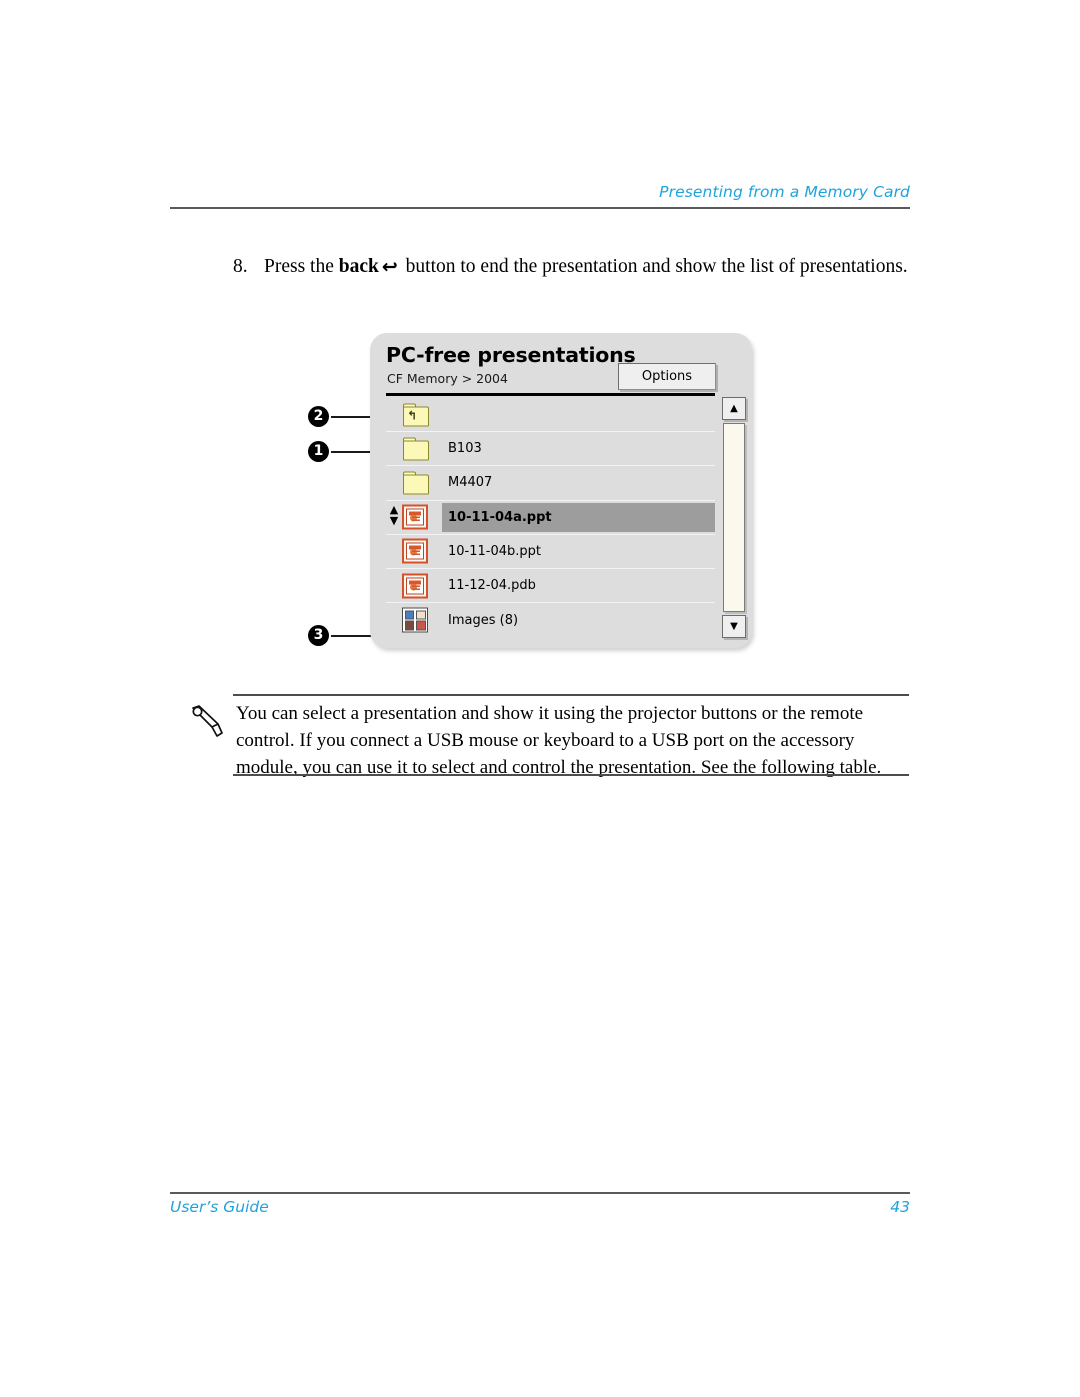 This screenshot has width=1080, height=1397. I want to click on header-rule, so click(540, 208).